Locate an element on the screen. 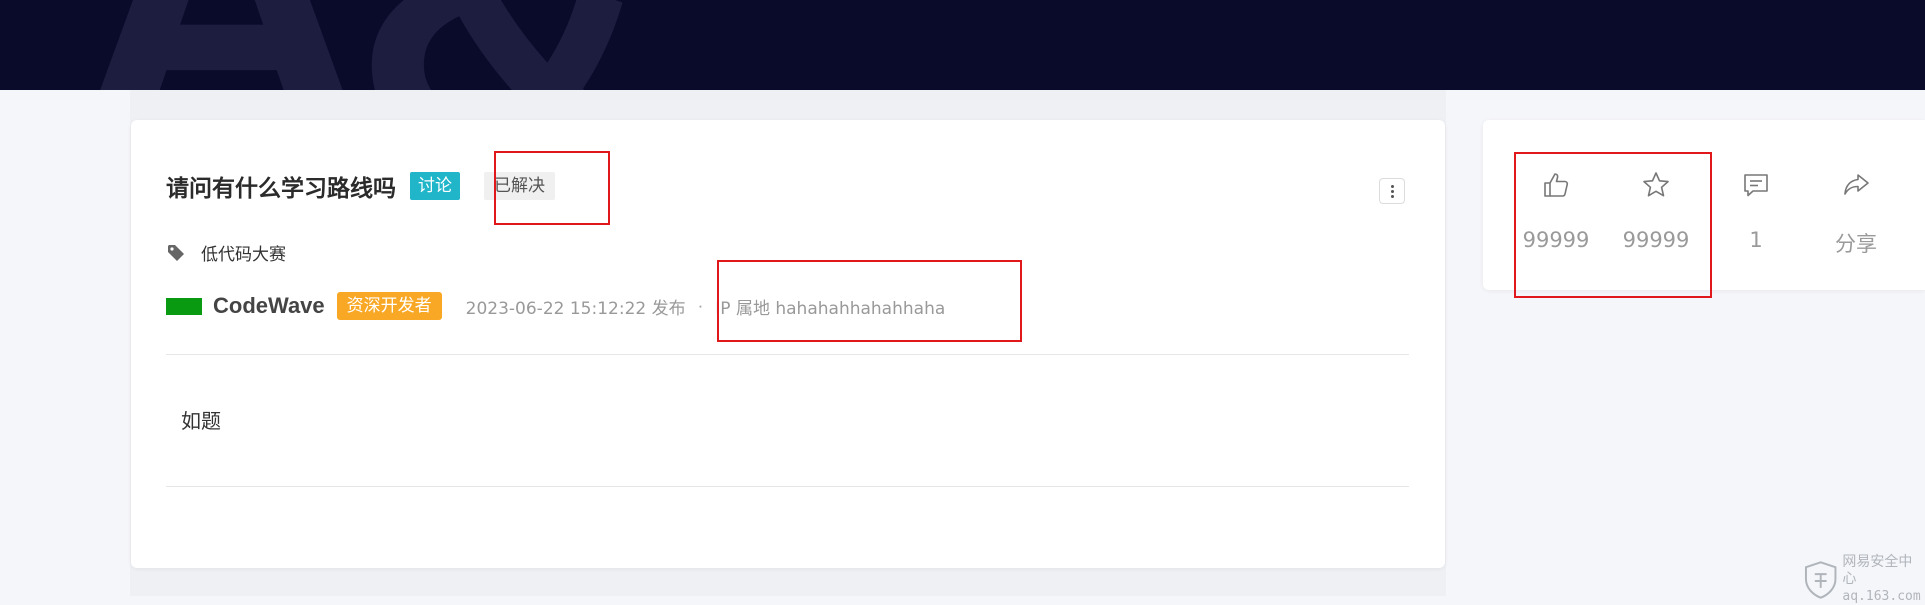 This screenshot has height=605, width=1925. more-options-button is located at coordinates (1392, 191).